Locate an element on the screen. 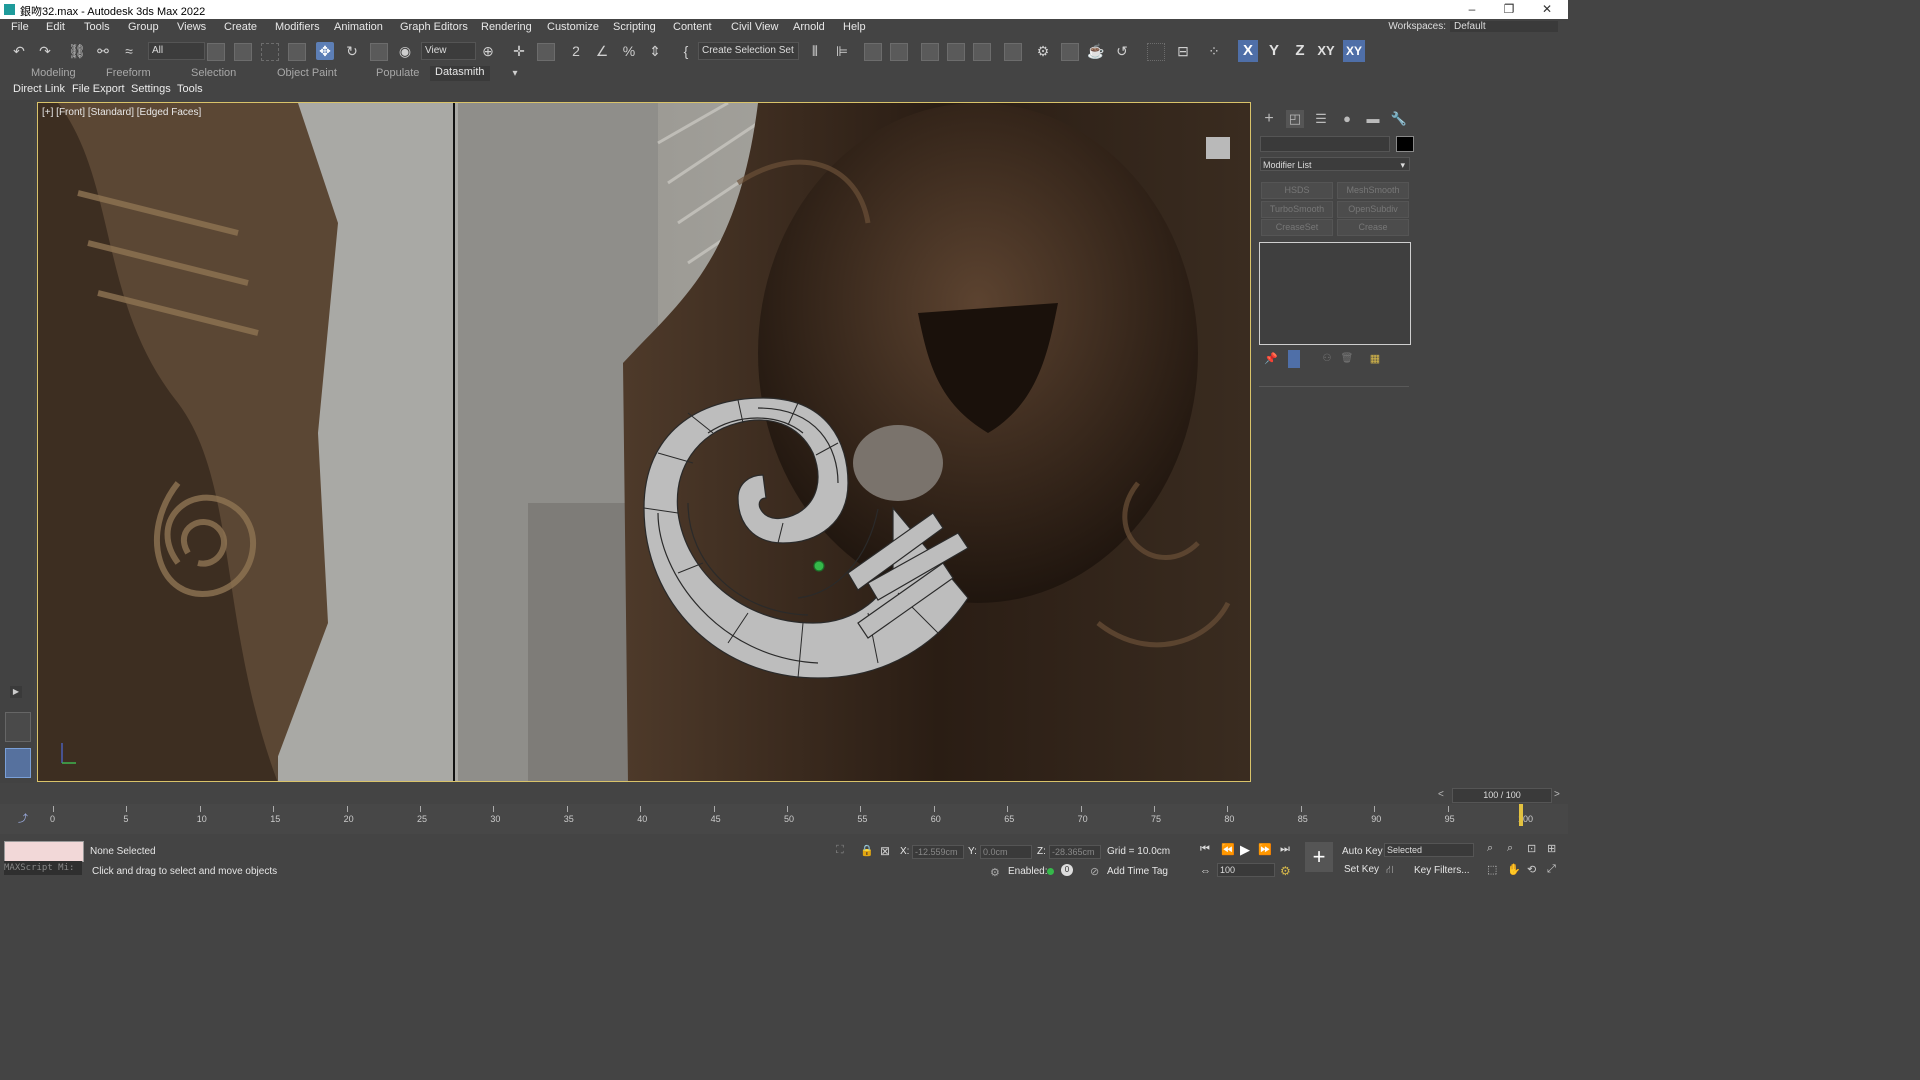 Image resolution: width=1920 pixels, height=1080 pixels. selection-lock-toggle-icon: 🔒 is located at coordinates (867, 850).